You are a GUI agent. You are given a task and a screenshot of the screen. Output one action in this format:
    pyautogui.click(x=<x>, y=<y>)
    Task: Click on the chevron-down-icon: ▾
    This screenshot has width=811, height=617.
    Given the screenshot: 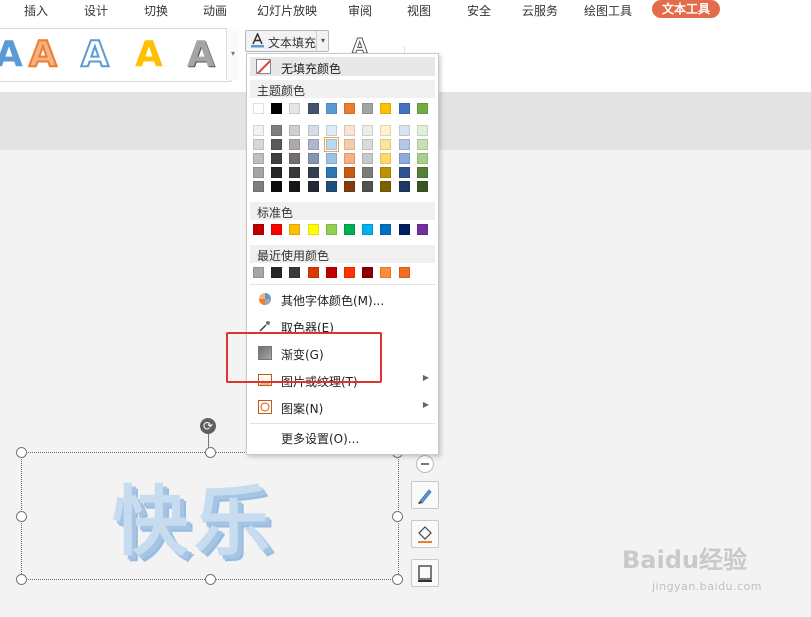 What is the action you would take?
    pyautogui.click(x=322, y=41)
    